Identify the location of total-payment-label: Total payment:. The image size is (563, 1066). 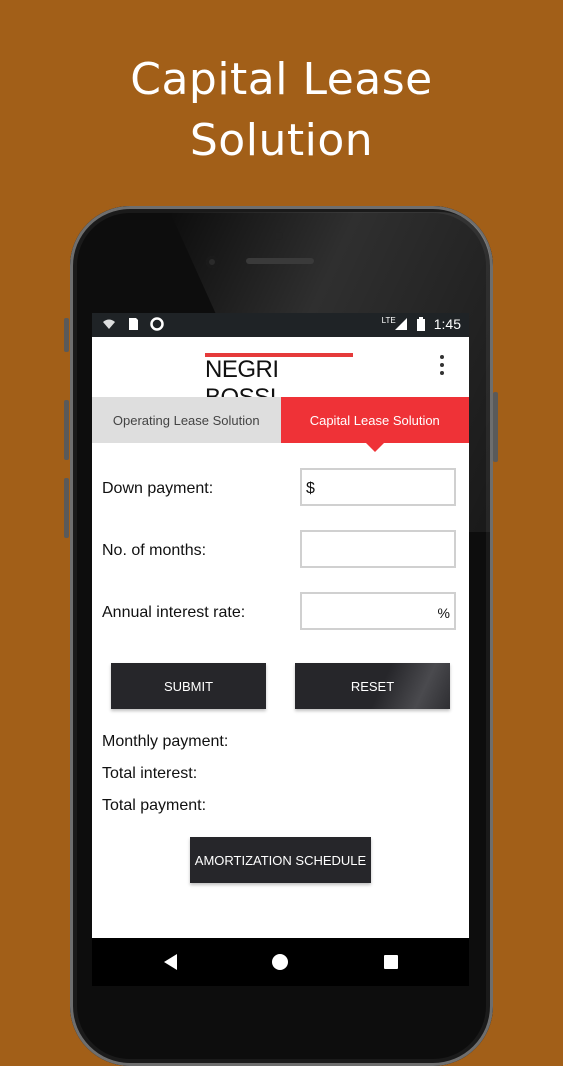
(154, 805).